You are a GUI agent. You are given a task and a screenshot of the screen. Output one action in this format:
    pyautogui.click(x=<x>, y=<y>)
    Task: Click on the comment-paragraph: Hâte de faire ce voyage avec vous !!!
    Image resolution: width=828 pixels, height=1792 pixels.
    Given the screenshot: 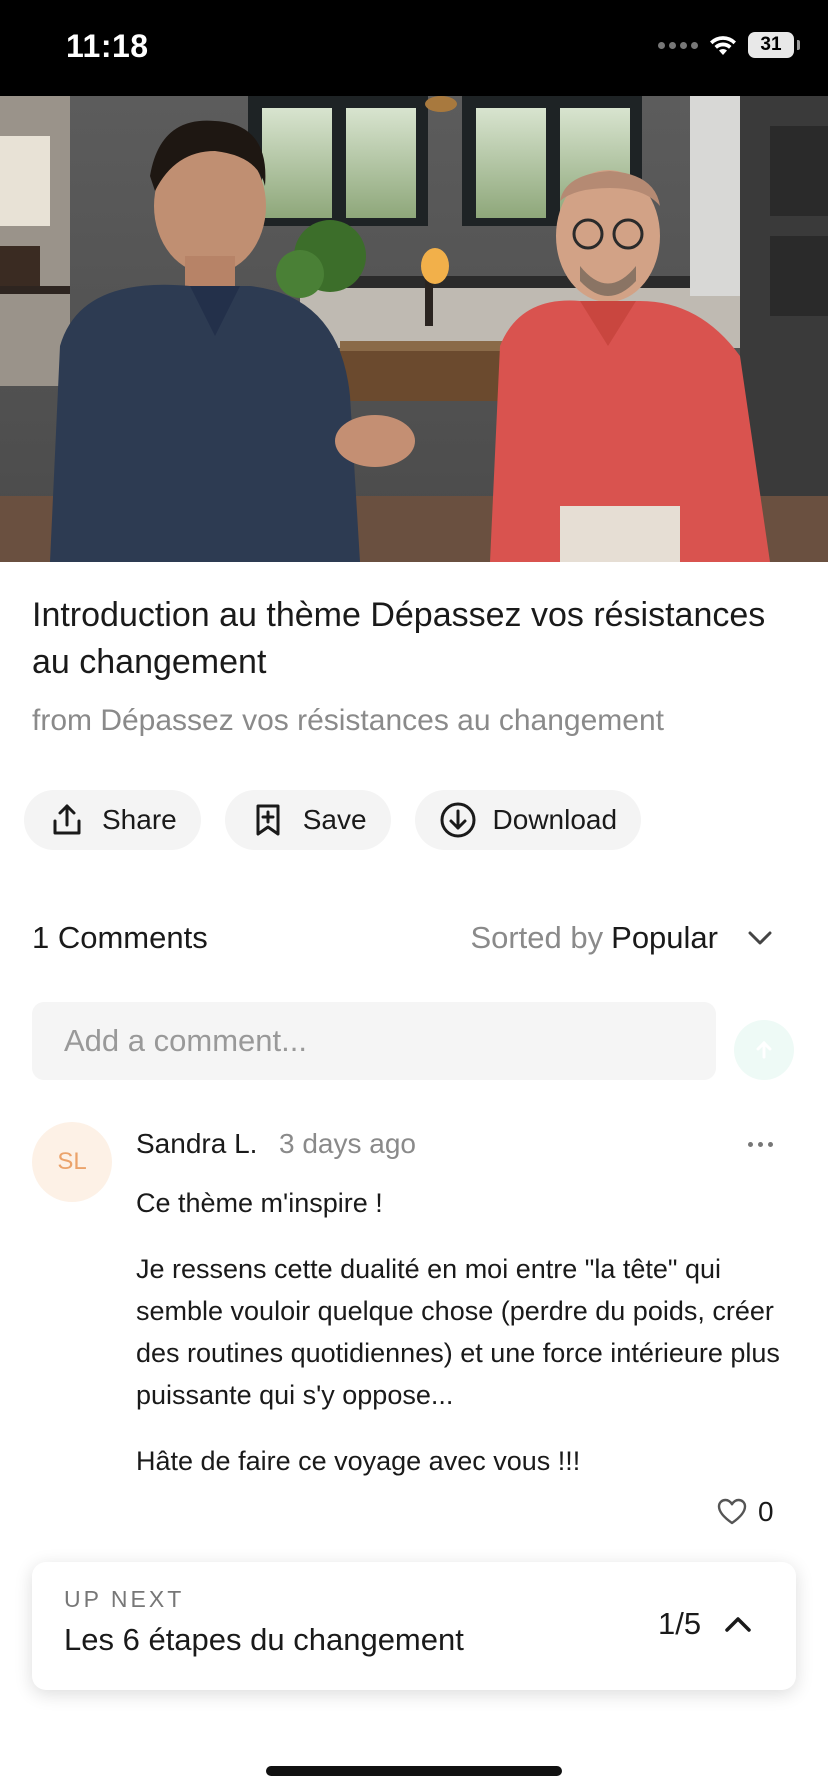 What is the action you would take?
    pyautogui.click(x=358, y=1461)
    